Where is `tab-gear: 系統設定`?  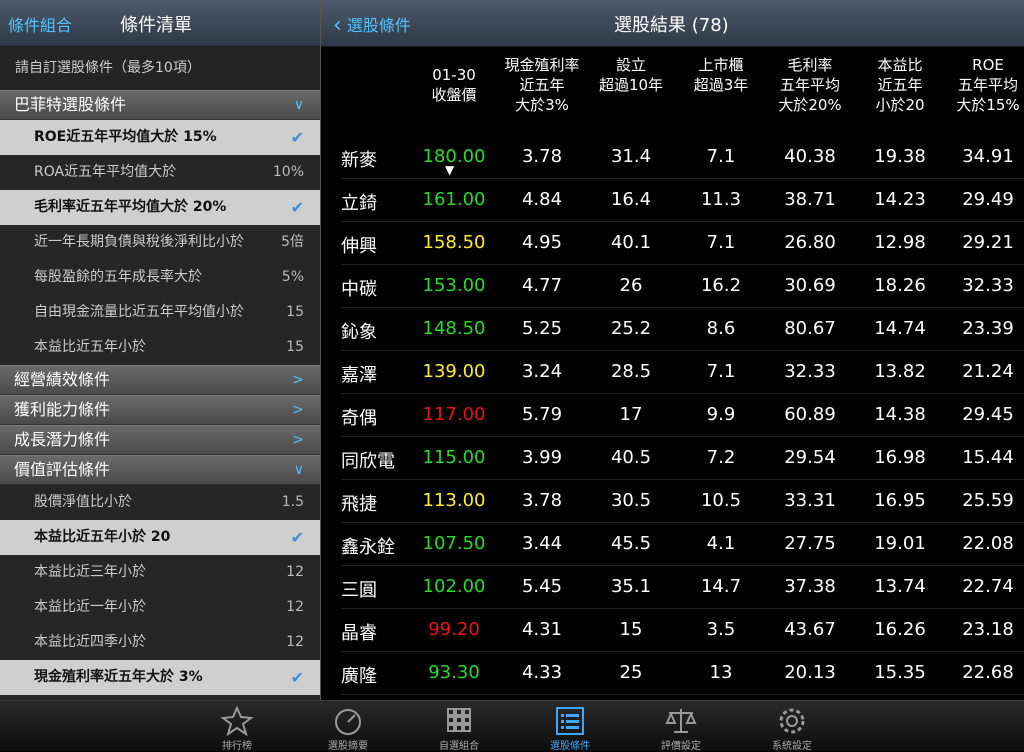 tab-gear: 系統設定 is located at coordinates (792, 726).